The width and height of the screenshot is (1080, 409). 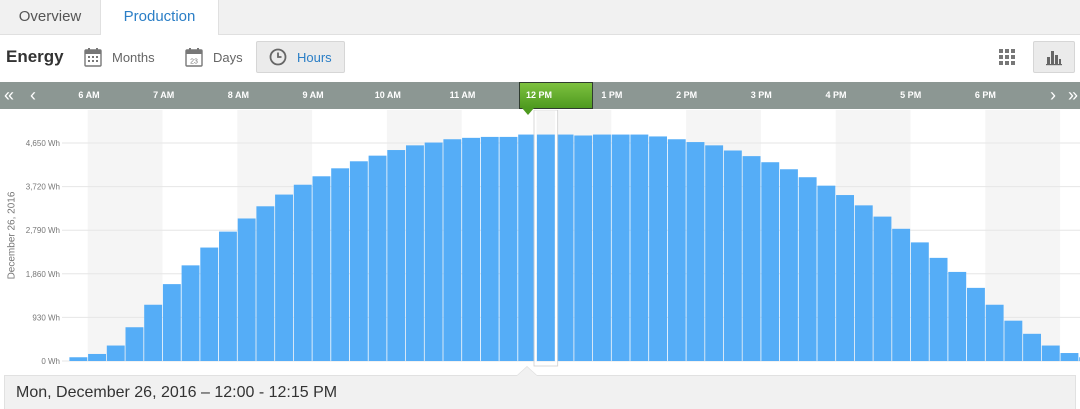 What do you see at coordinates (43, 230) in the screenshot?
I see `y-tick-label: 2,790 Wh` at bounding box center [43, 230].